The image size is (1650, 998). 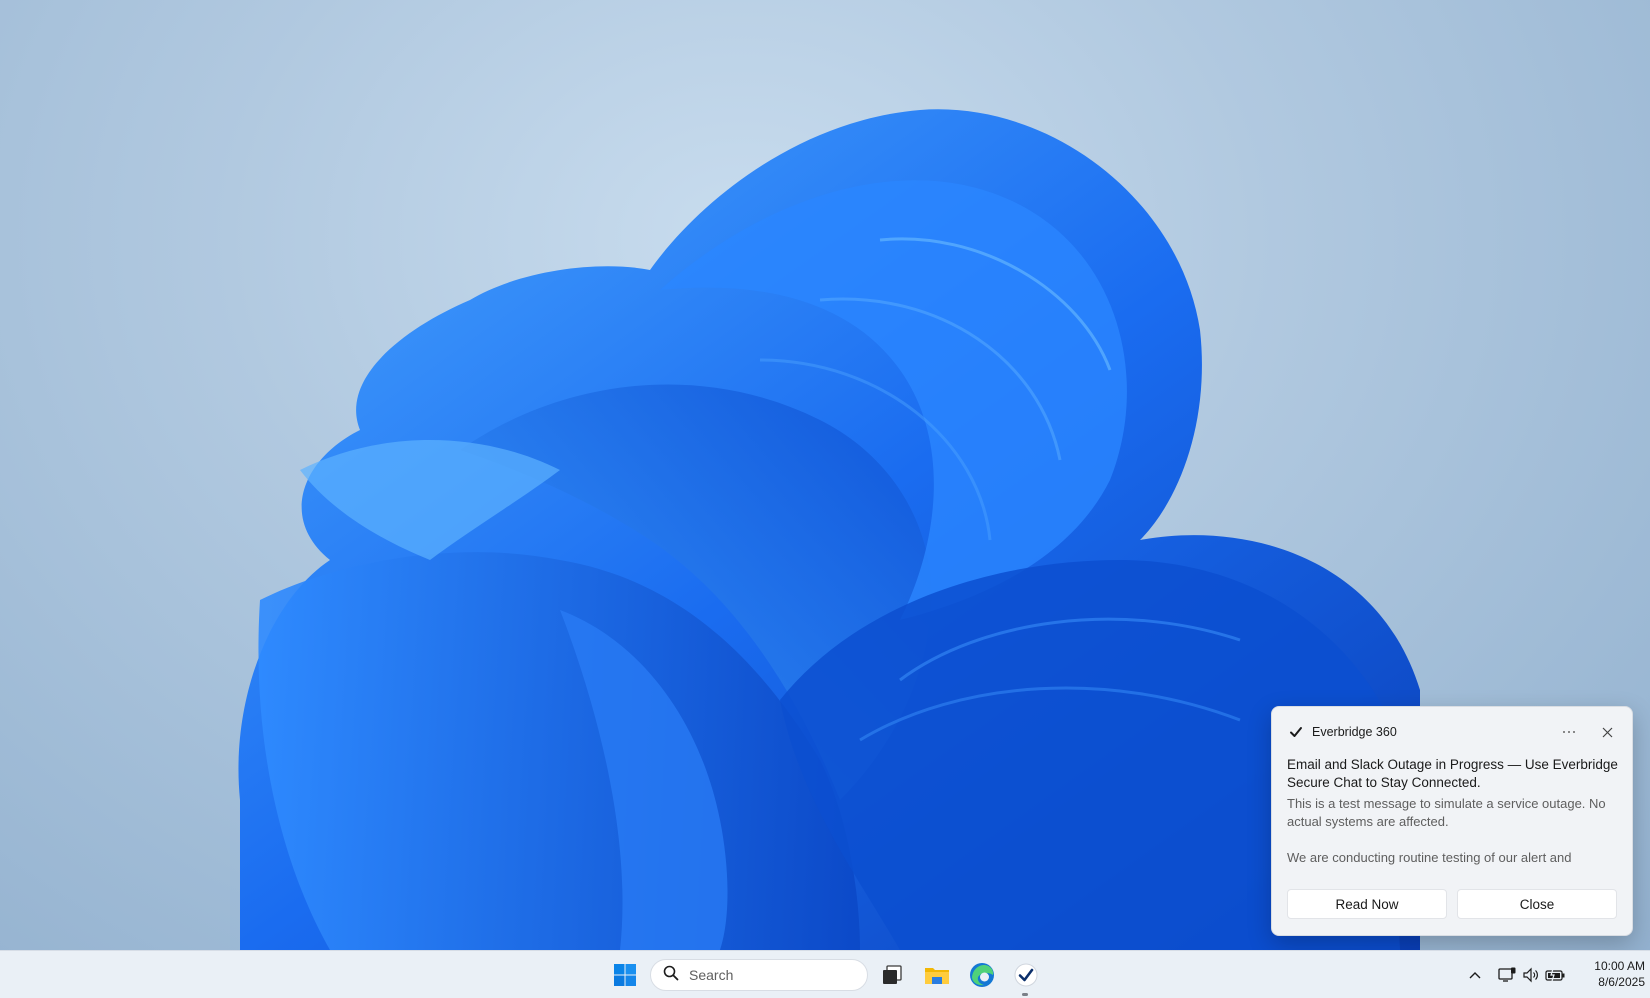 I want to click on system-clock: 10:00 AM 8/6/2025, so click(x=1610, y=974).